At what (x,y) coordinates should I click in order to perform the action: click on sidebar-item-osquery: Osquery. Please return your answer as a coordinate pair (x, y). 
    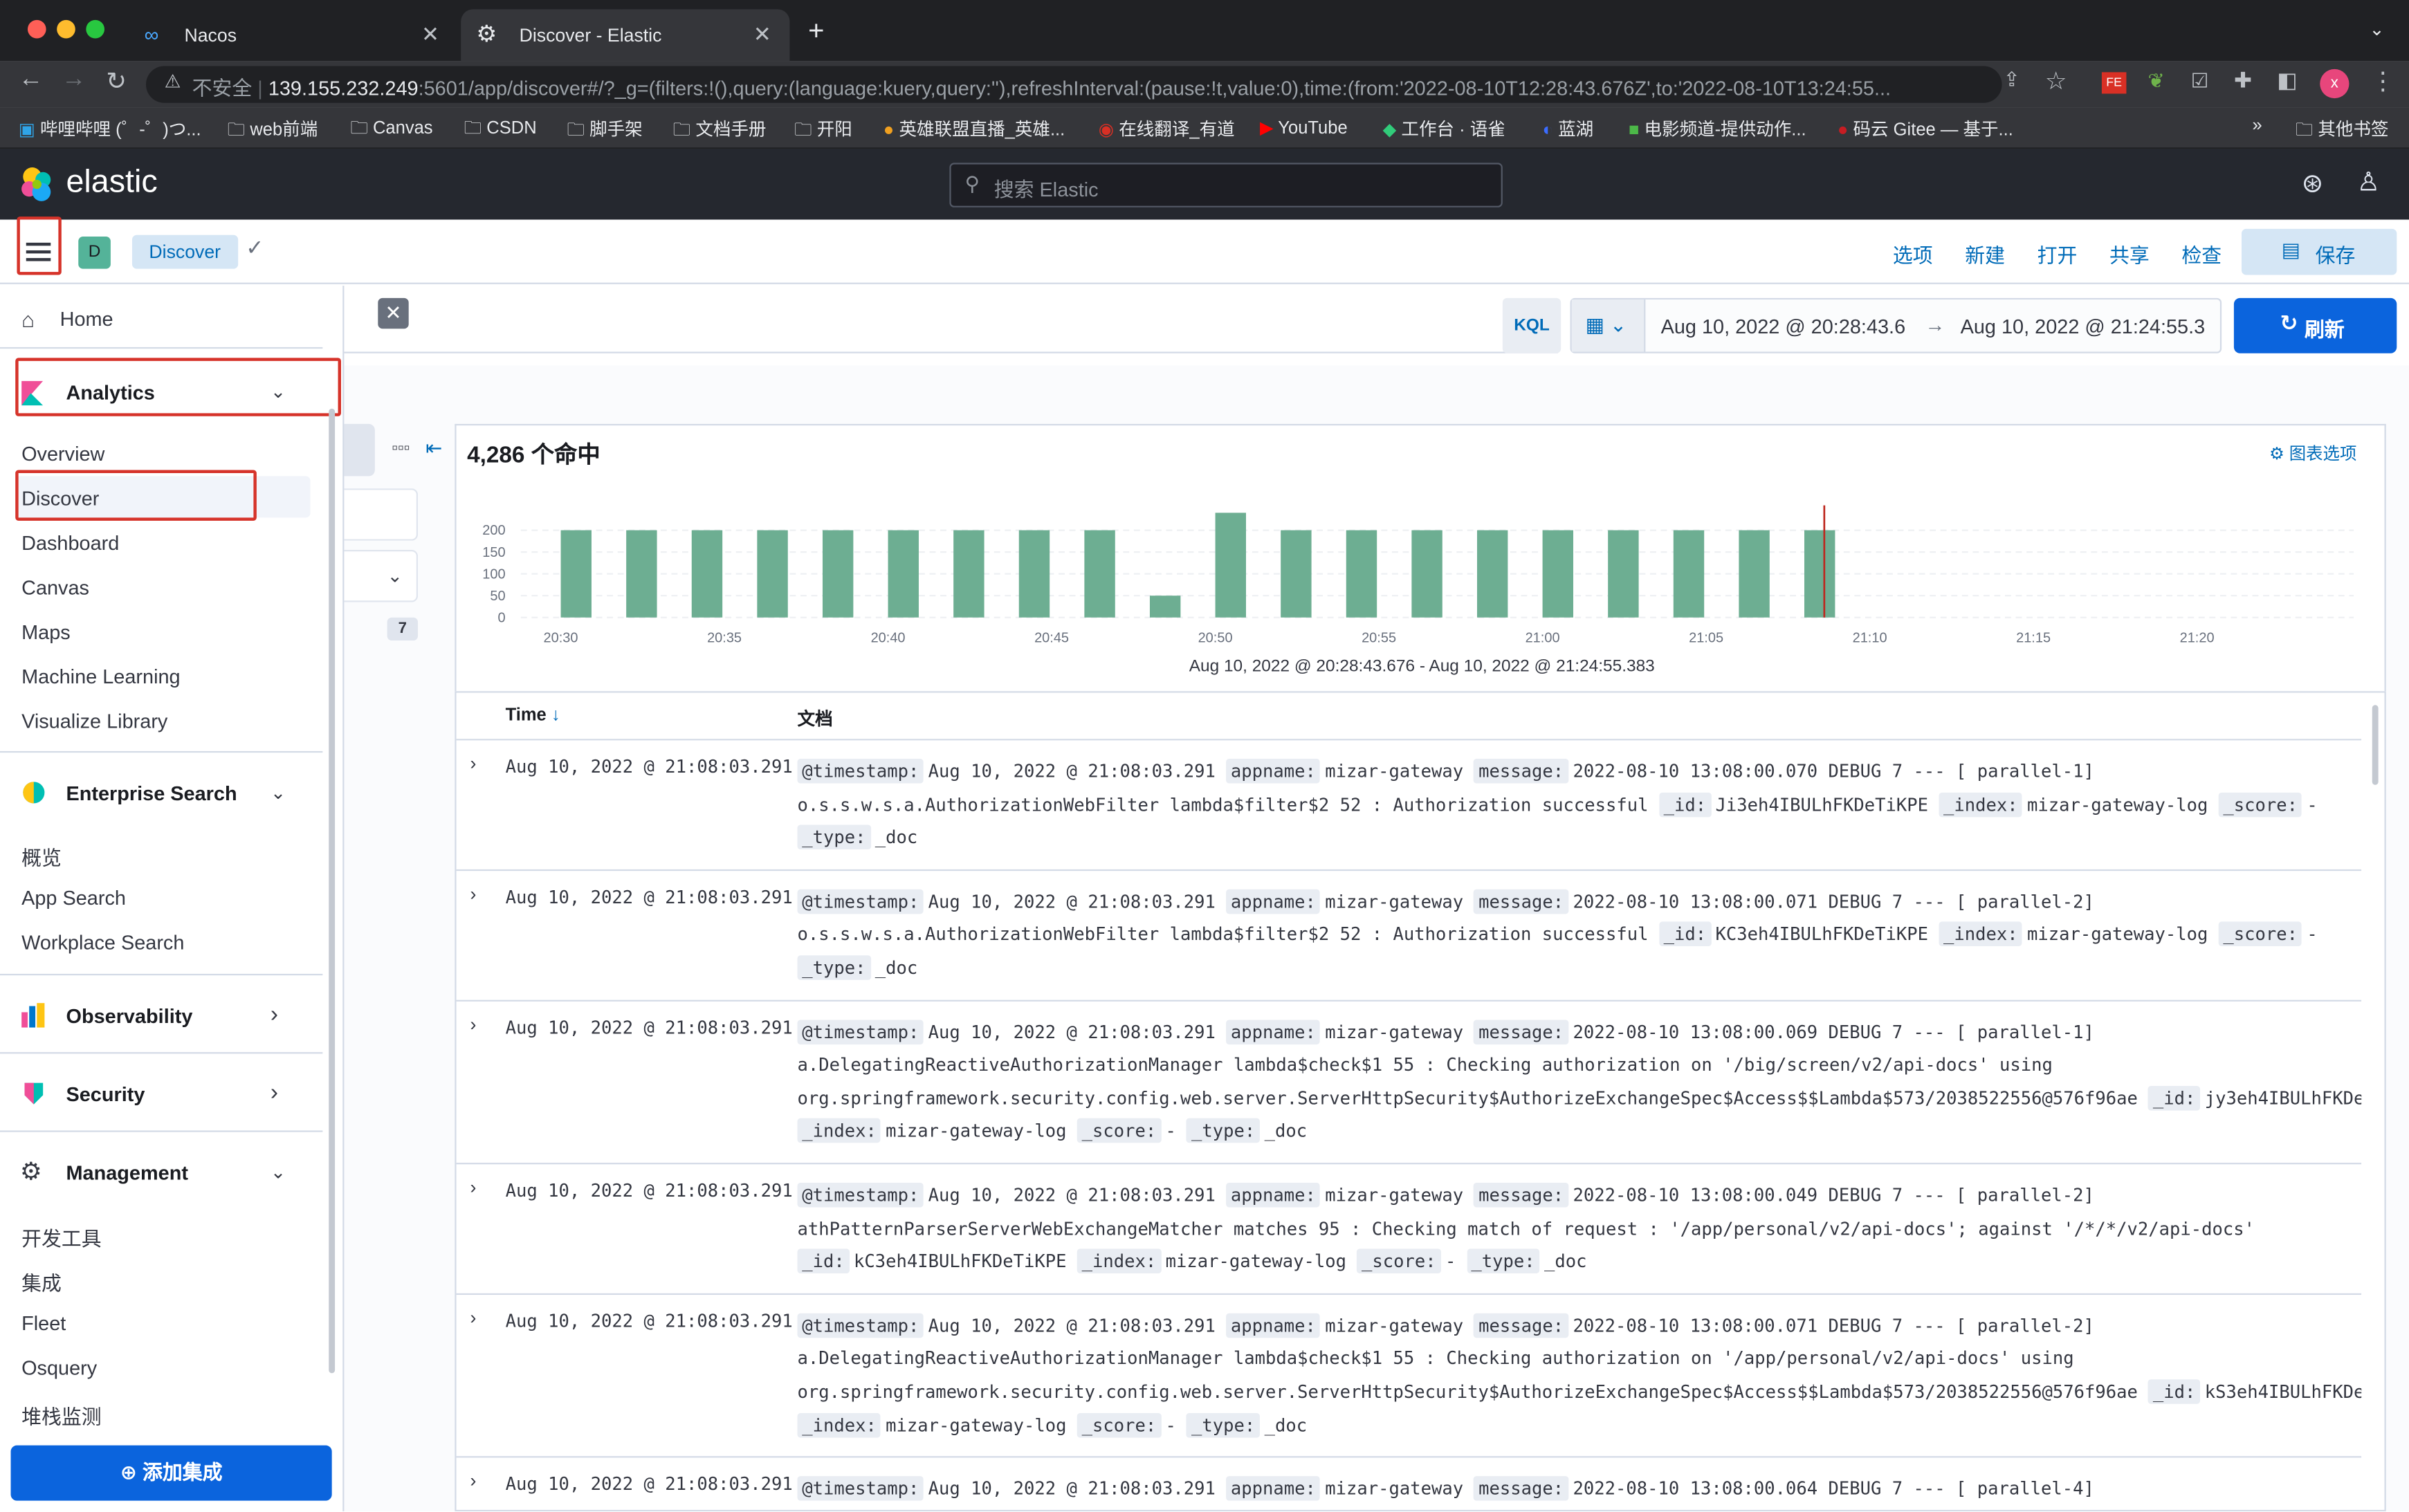
    Looking at the image, I should click on (59, 1367).